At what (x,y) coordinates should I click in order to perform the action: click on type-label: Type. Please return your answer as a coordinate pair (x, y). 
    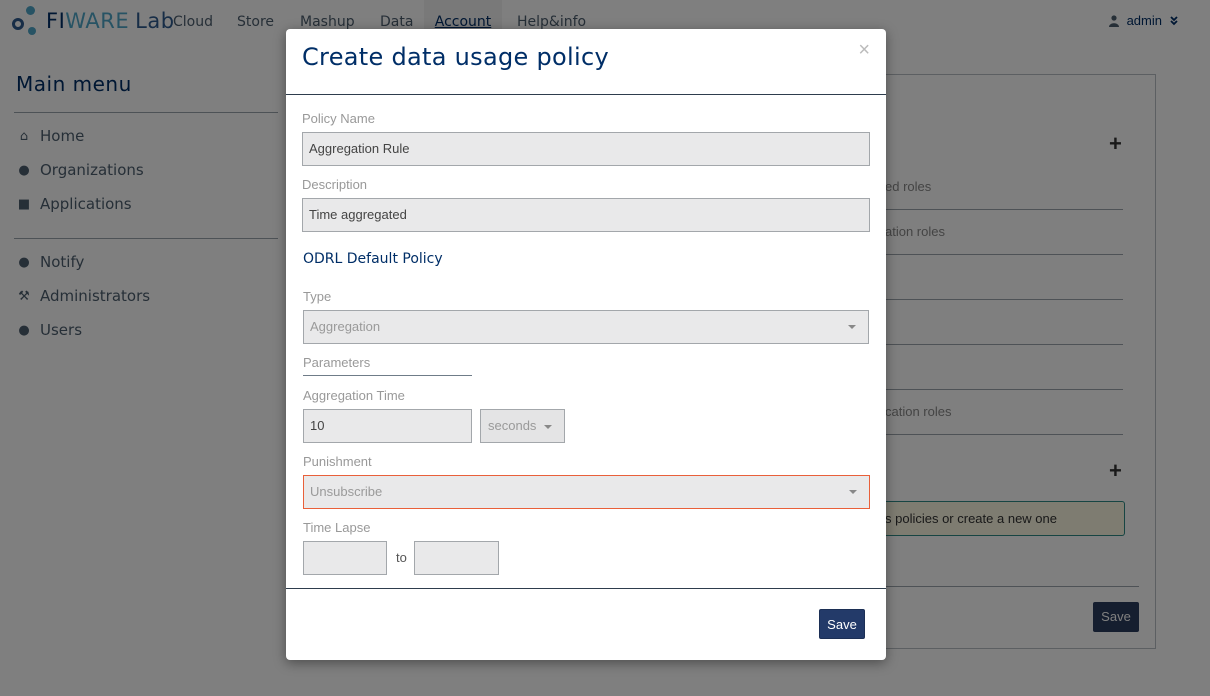
    Looking at the image, I should click on (317, 296).